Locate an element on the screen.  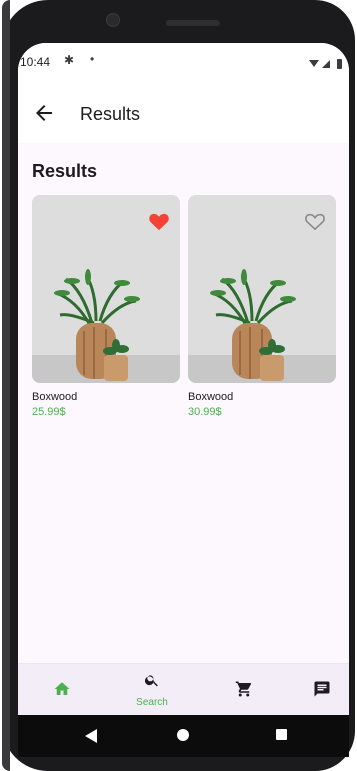
phone-edge is located at coordinates (6, 385).